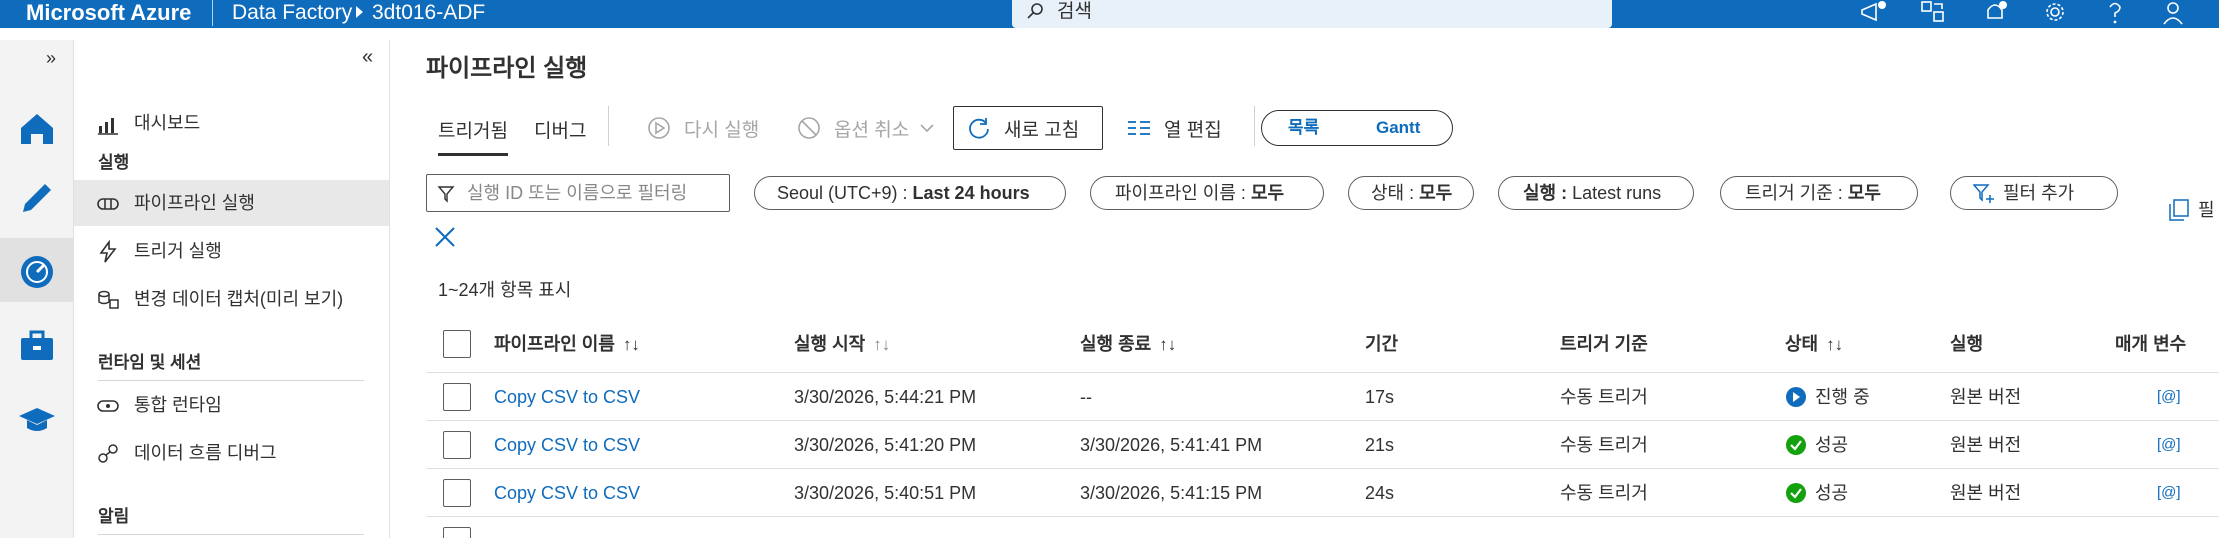 The width and height of the screenshot is (2219, 538). Describe the element at coordinates (457, 344) in the screenshot. I see `select-all-checkbox` at that location.